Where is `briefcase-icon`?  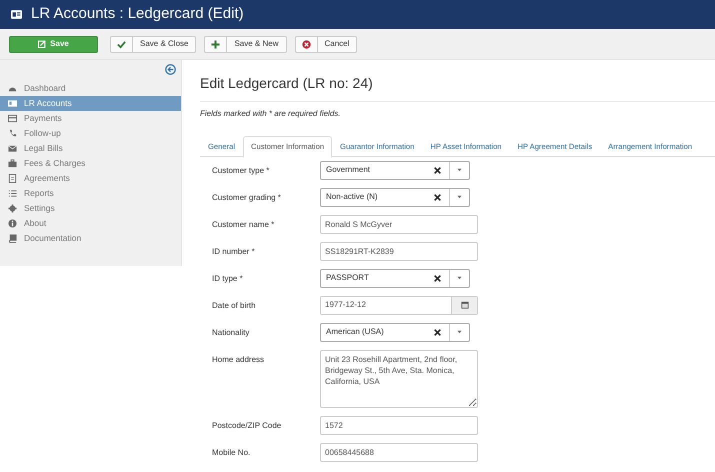 briefcase-icon is located at coordinates (12, 163).